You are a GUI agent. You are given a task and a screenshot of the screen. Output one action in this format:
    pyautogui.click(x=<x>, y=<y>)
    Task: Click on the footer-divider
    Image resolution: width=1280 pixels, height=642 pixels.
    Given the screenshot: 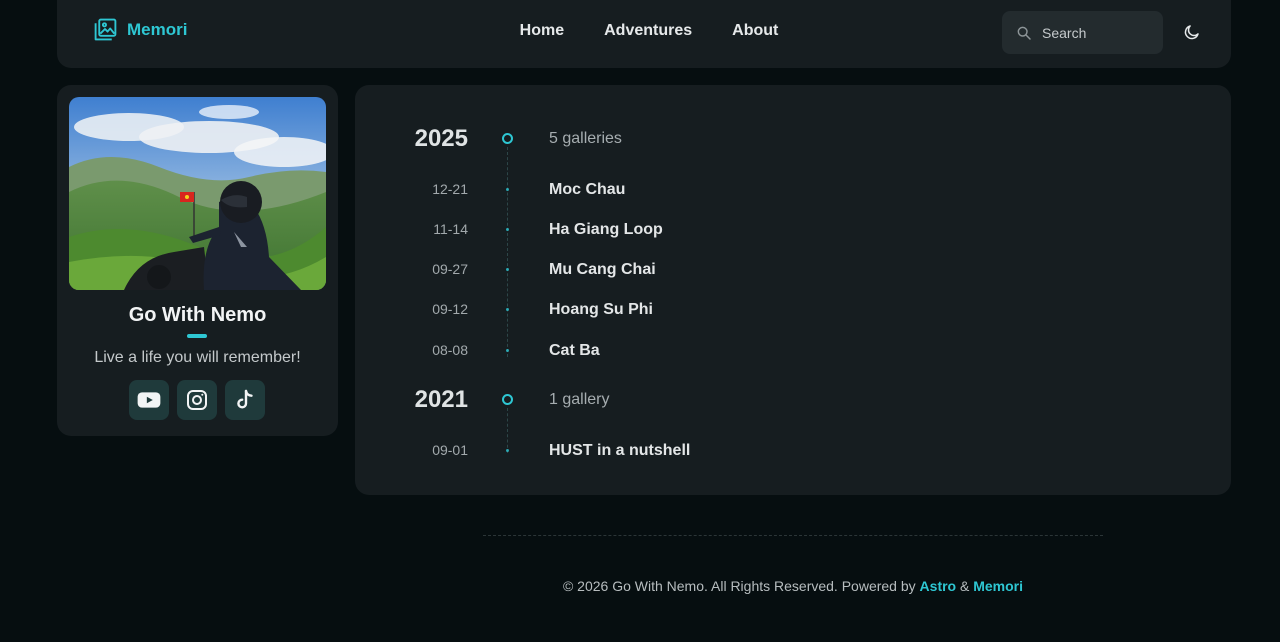 What is the action you would take?
    pyautogui.click(x=793, y=535)
    